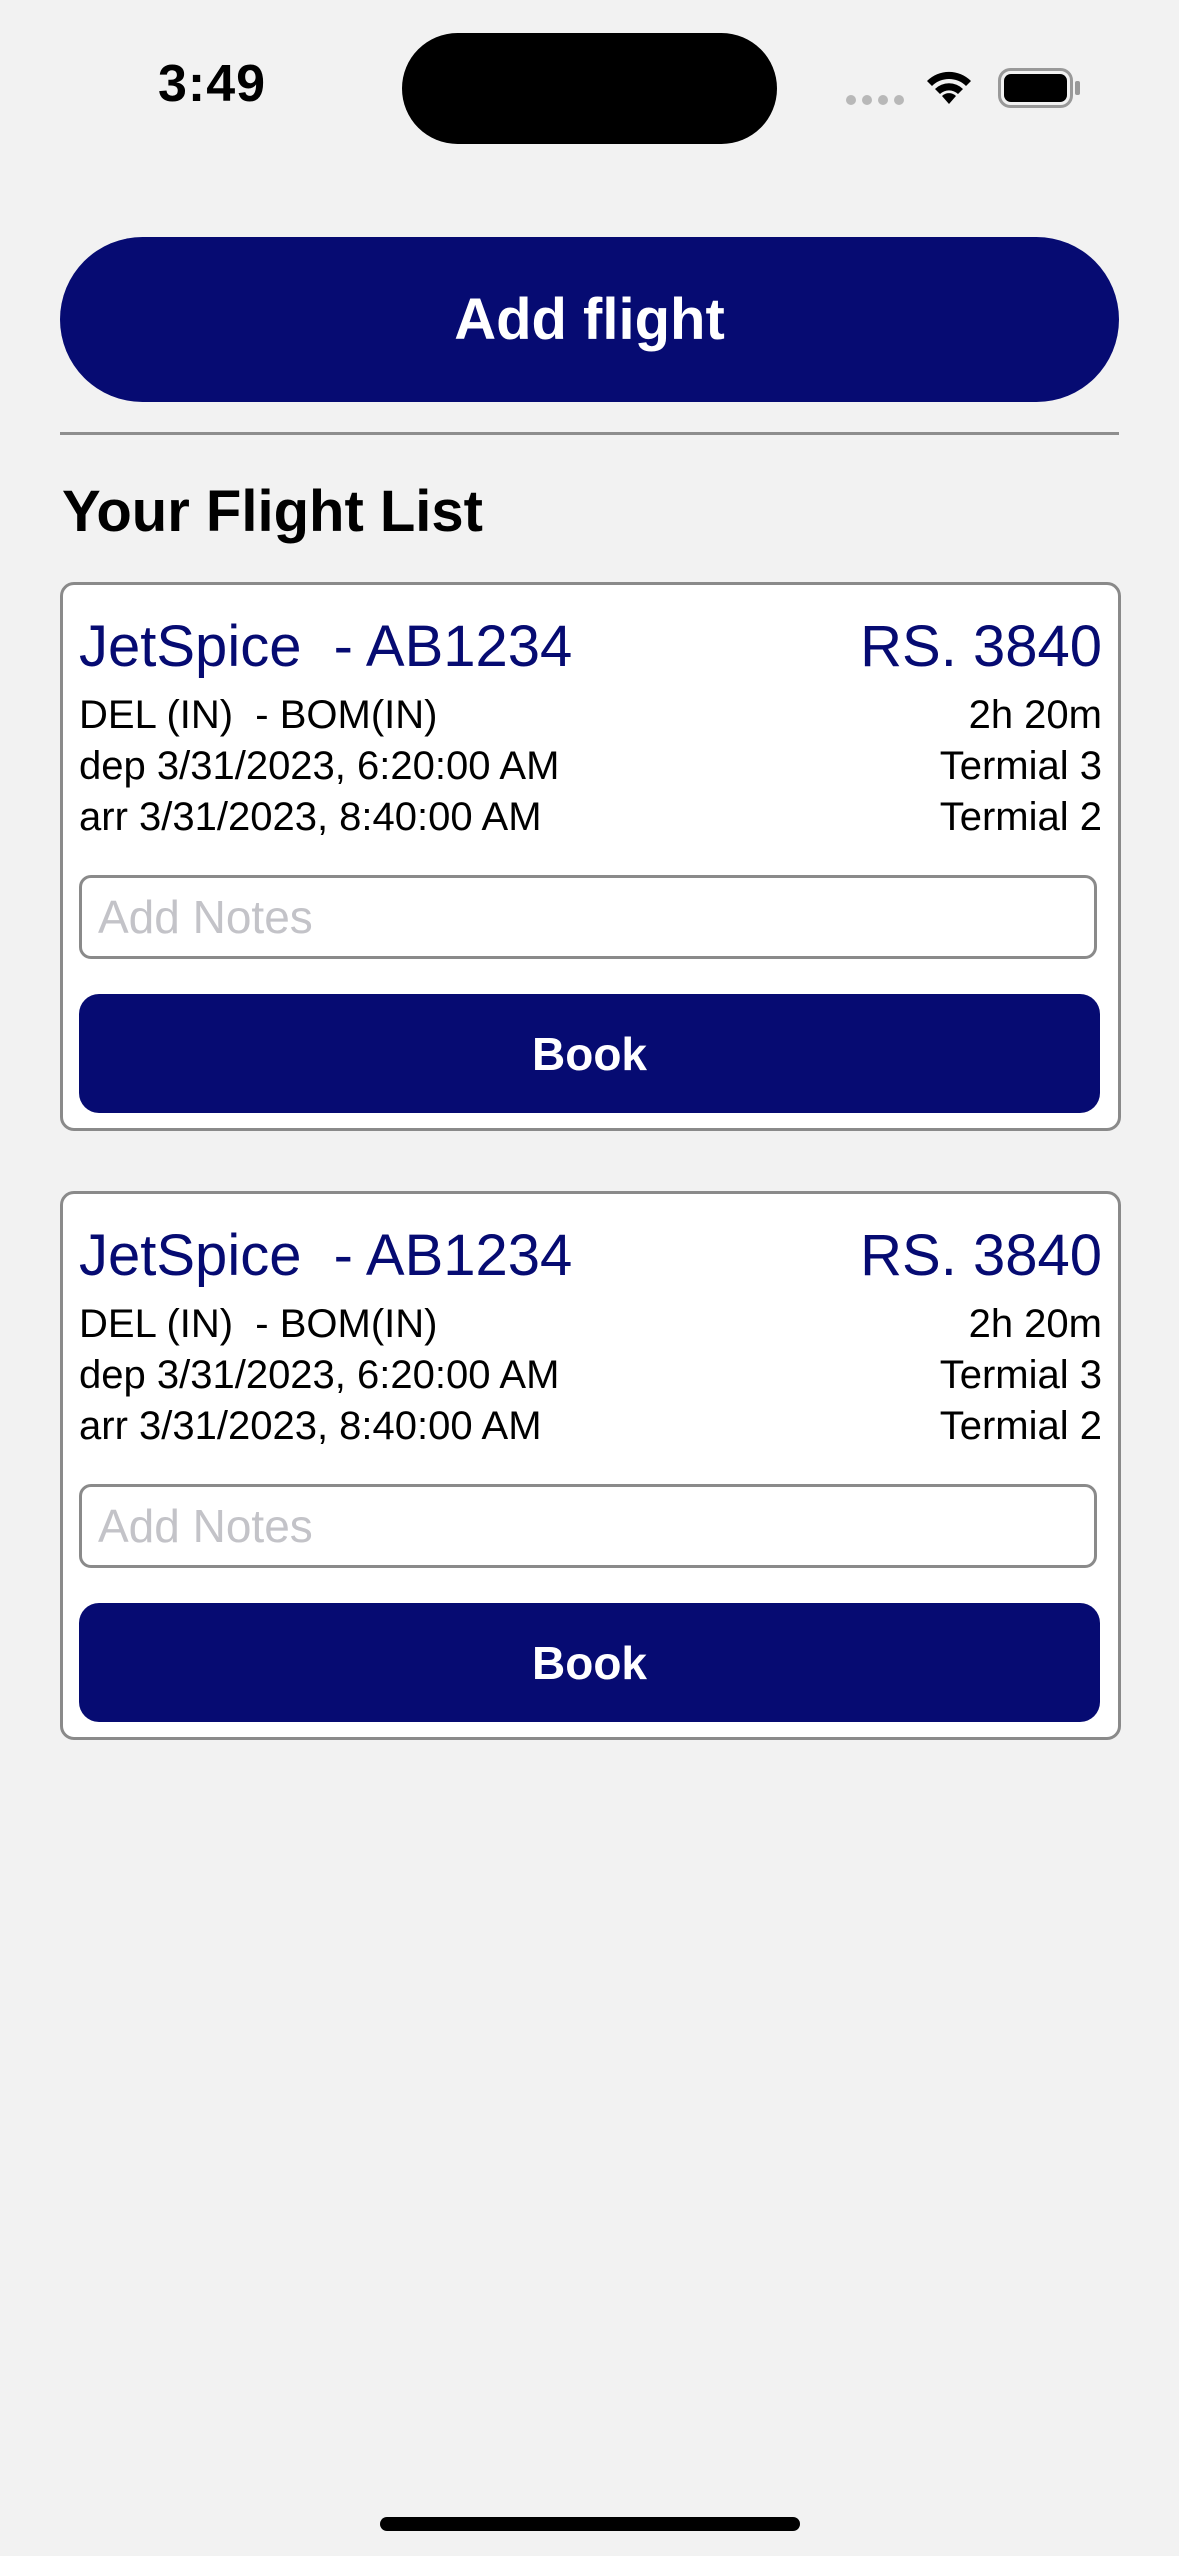 This screenshot has height=2556, width=1179. Describe the element at coordinates (272, 511) in the screenshot. I see `flight-list-title: Your Flight List` at that location.